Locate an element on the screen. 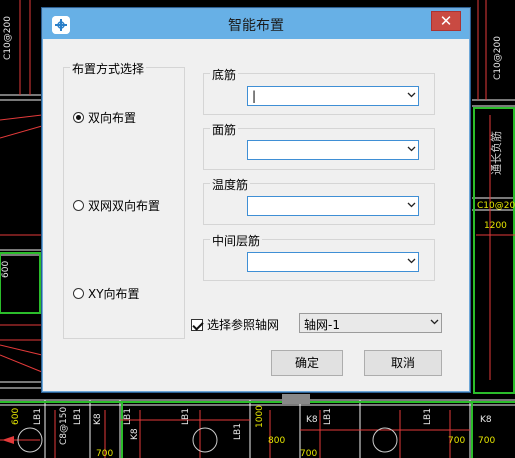 Image resolution: width=515 pixels, height=458 pixels. close-button: ✕ is located at coordinates (446, 21).